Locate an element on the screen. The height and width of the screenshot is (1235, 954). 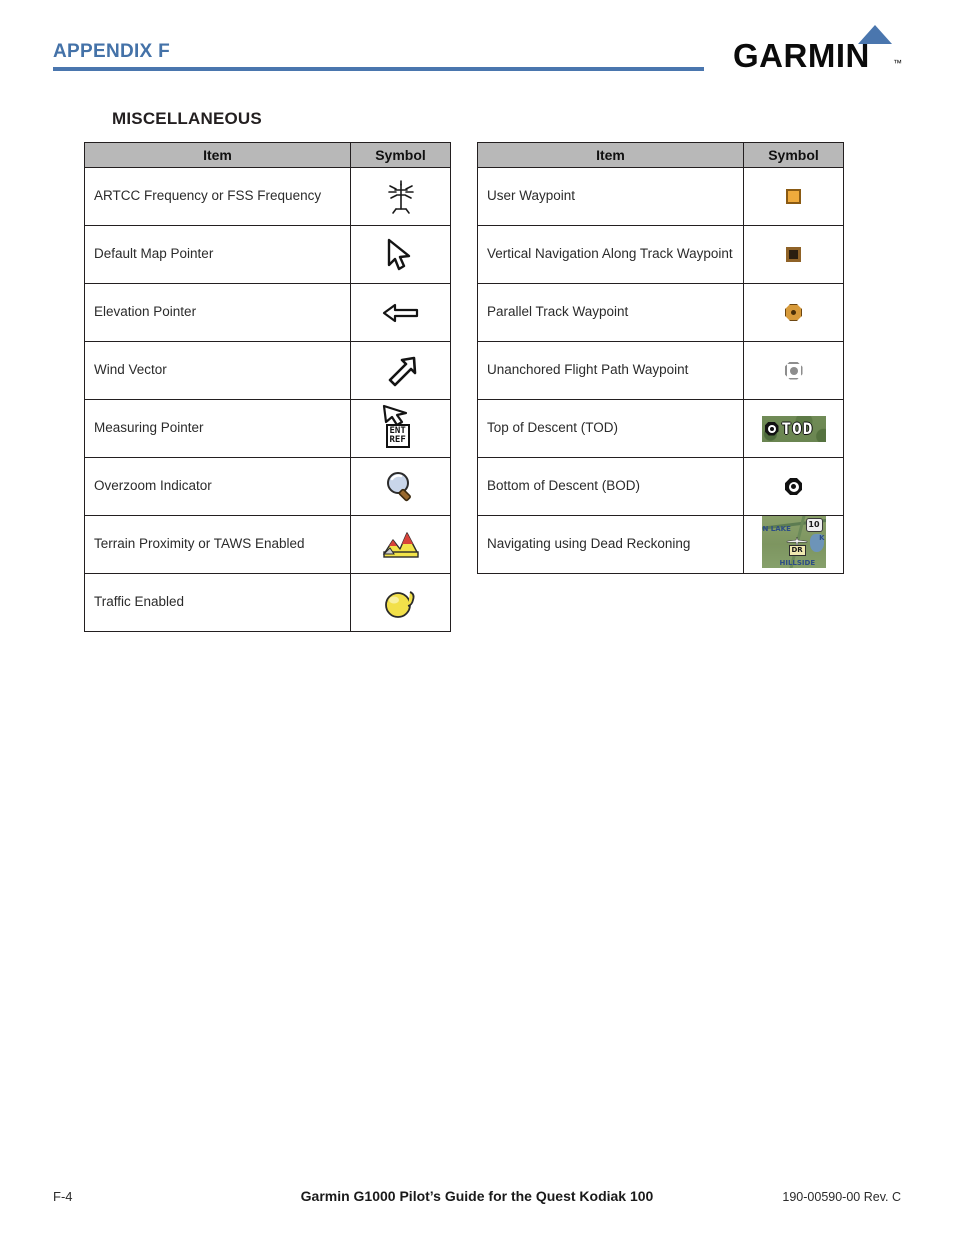
table-row: Unanchored Flight Path Waypoint is located at coordinates (660, 370).